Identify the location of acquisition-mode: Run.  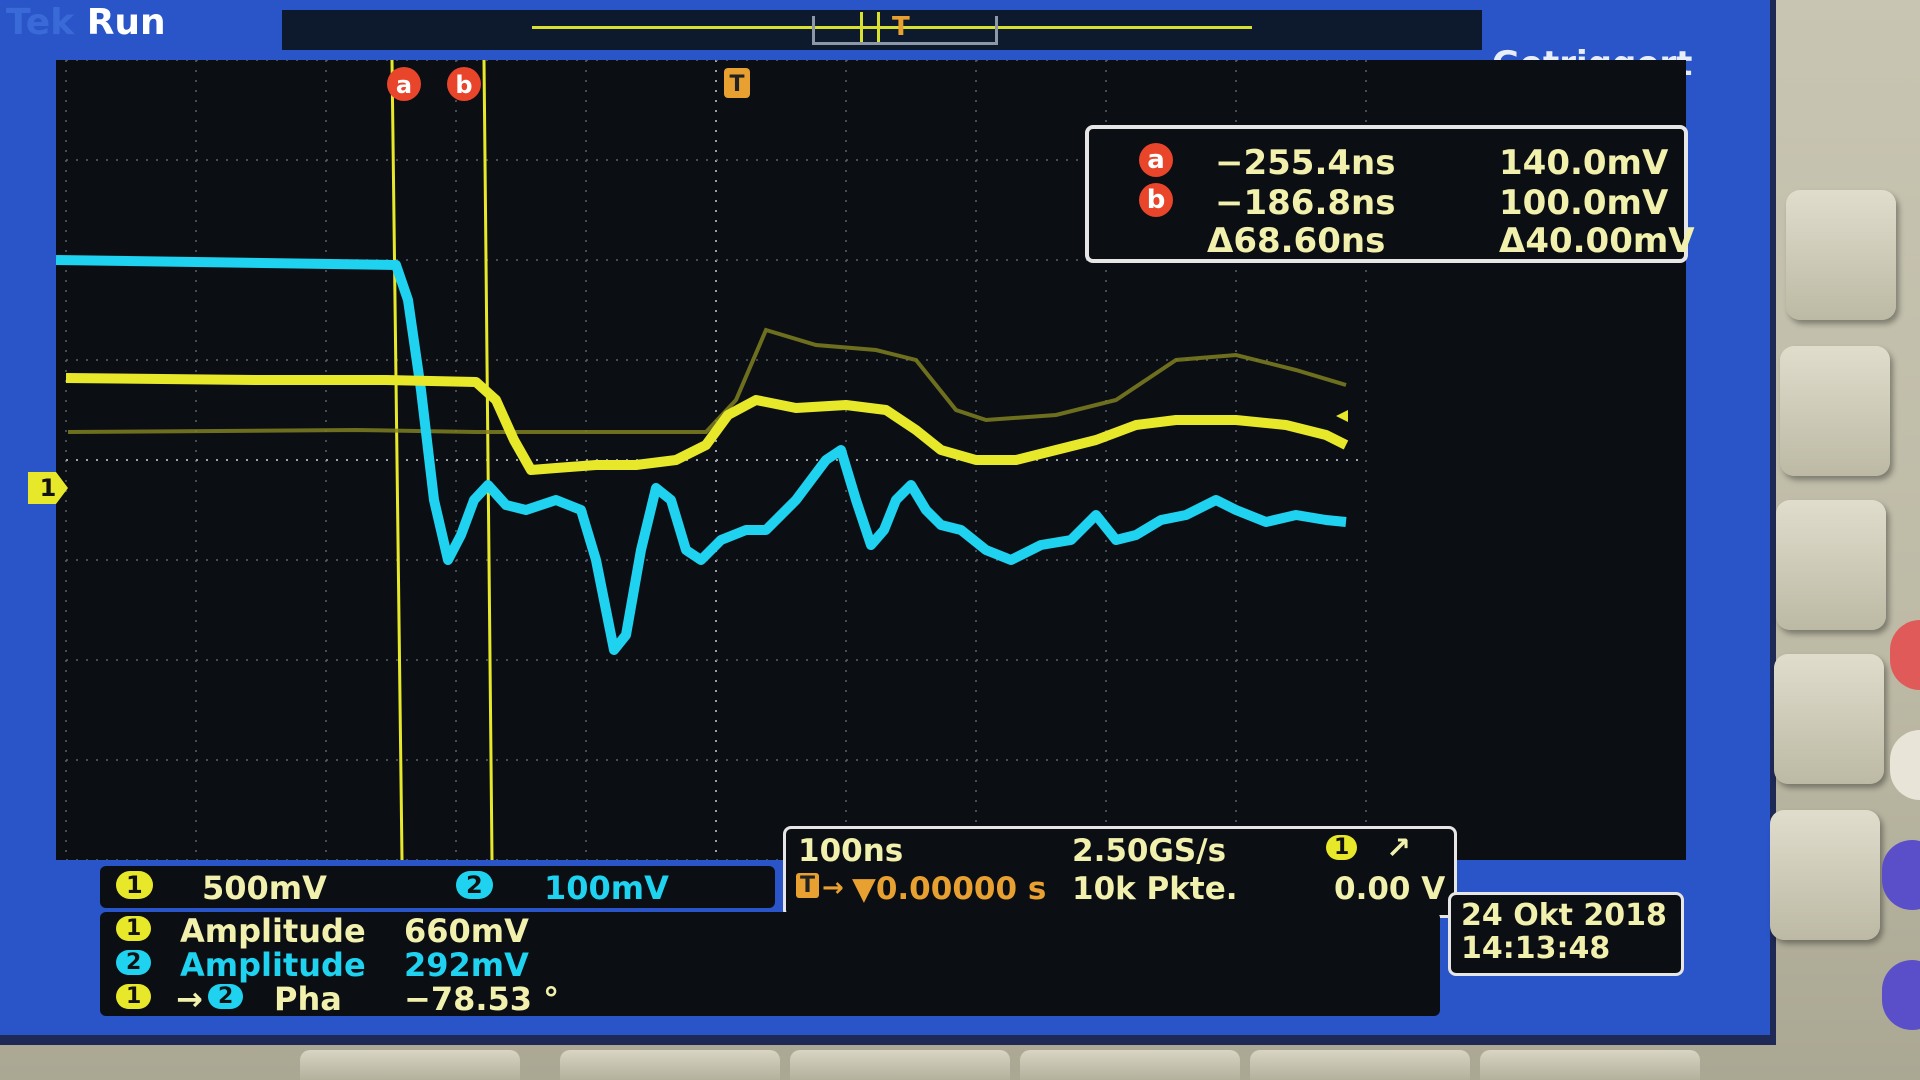
(126, 22).